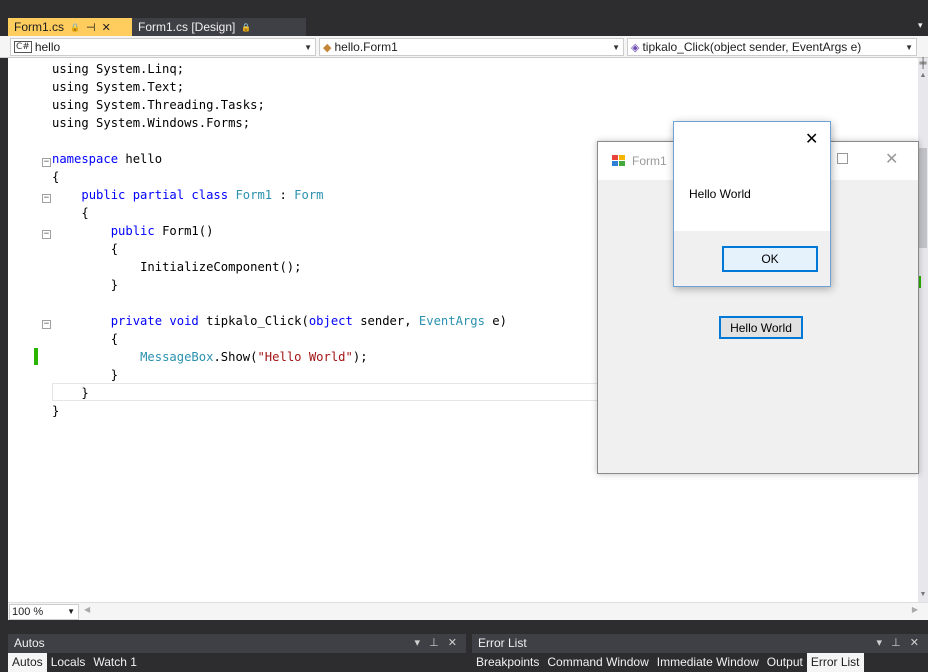  Describe the element at coordinates (923, 27) in the screenshot. I see `tab-overflow-icon: ▾` at that location.